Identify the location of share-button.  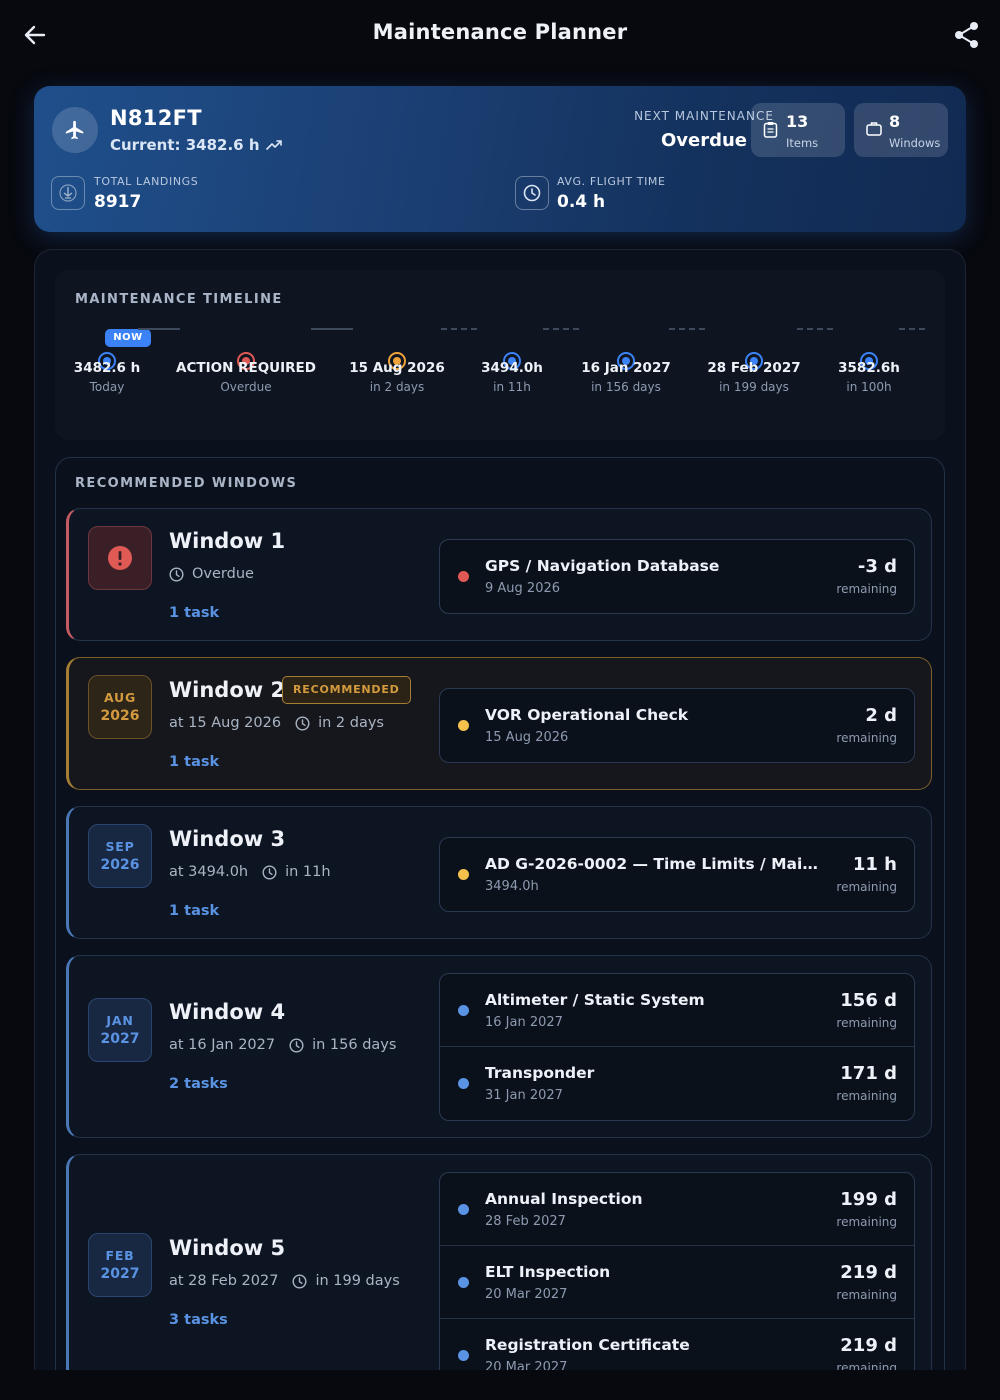
(967, 35).